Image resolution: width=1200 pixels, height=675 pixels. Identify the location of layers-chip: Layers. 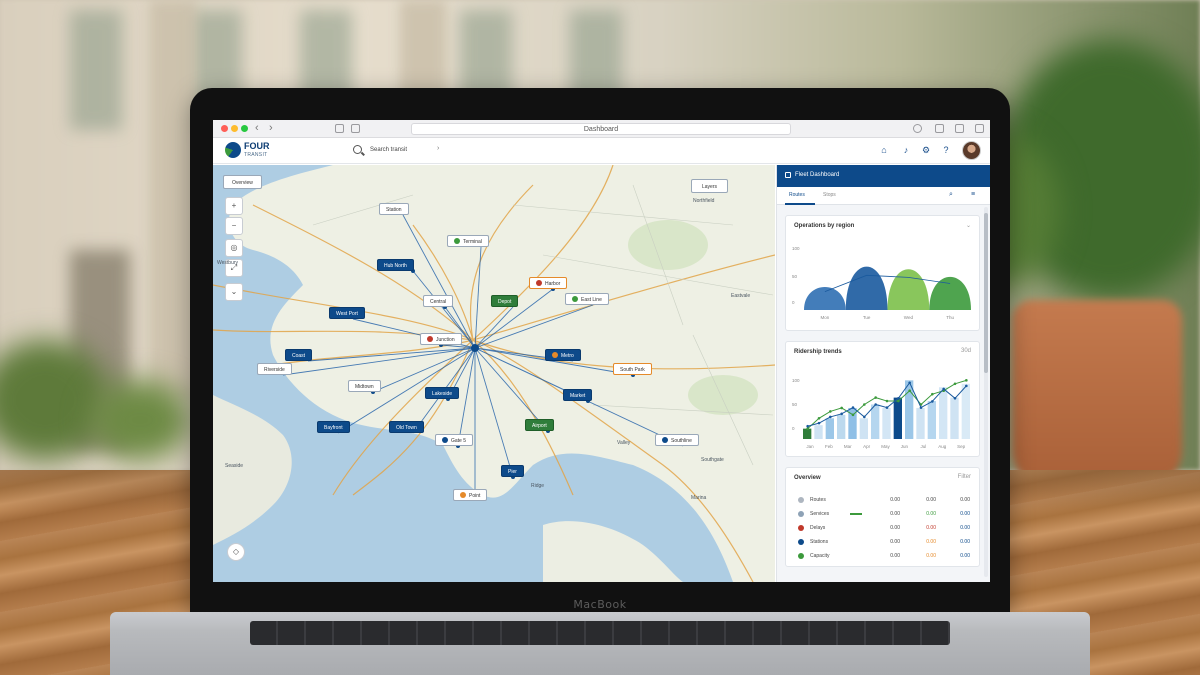
(710, 186).